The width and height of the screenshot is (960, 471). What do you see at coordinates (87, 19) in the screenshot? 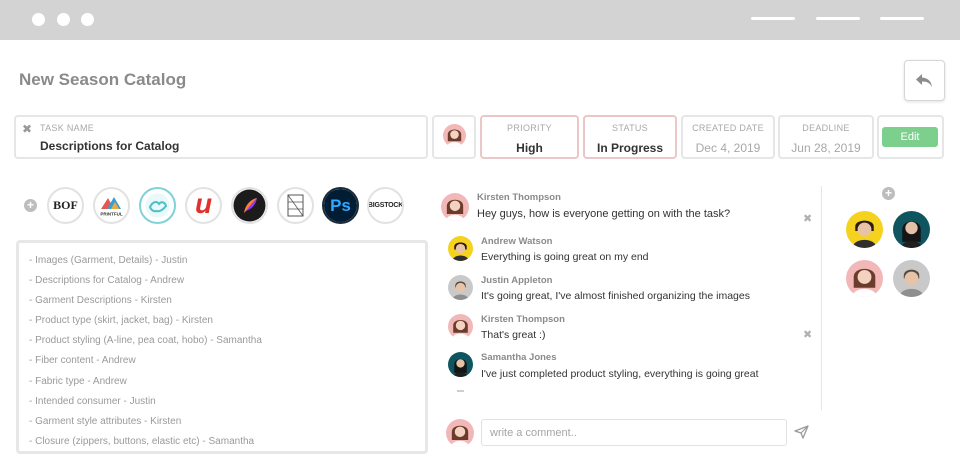
I see `window-dot-maximize` at bounding box center [87, 19].